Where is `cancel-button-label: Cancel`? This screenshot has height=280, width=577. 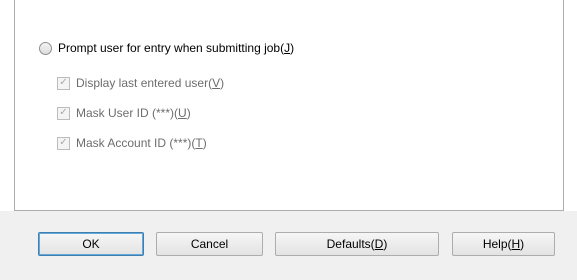 cancel-button-label: Cancel is located at coordinates (209, 244).